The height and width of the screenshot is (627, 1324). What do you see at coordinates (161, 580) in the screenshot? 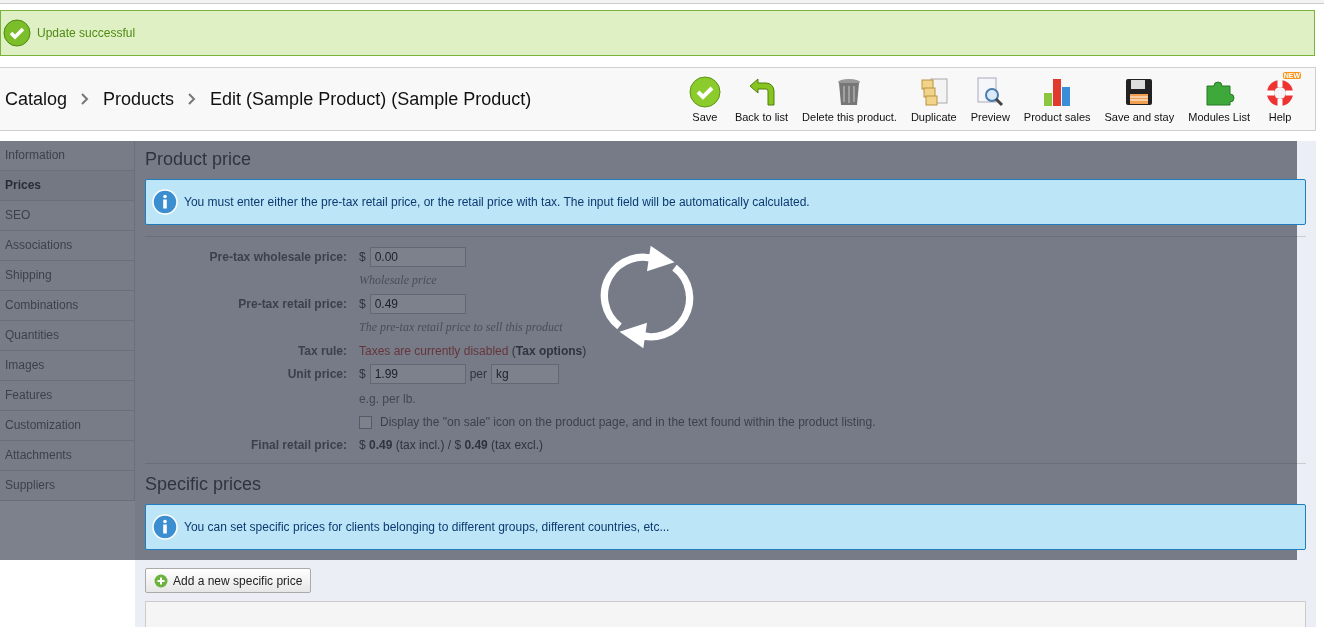
I see `plus-icon` at bounding box center [161, 580].